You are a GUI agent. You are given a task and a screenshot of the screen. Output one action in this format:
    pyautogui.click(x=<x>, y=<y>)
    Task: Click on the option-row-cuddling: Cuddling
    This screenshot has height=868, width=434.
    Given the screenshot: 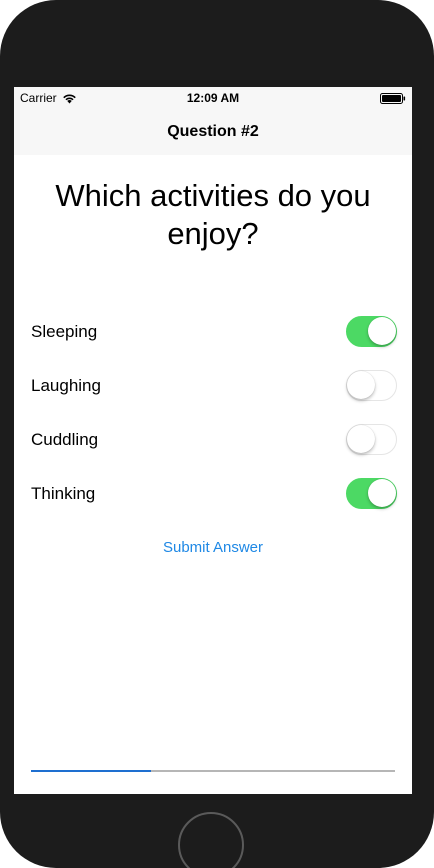 What is the action you would take?
    pyautogui.click(x=213, y=440)
    